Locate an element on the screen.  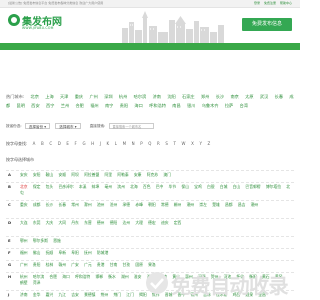
province-select: 选择省份 ▾ is located at coordinates (37, 126).